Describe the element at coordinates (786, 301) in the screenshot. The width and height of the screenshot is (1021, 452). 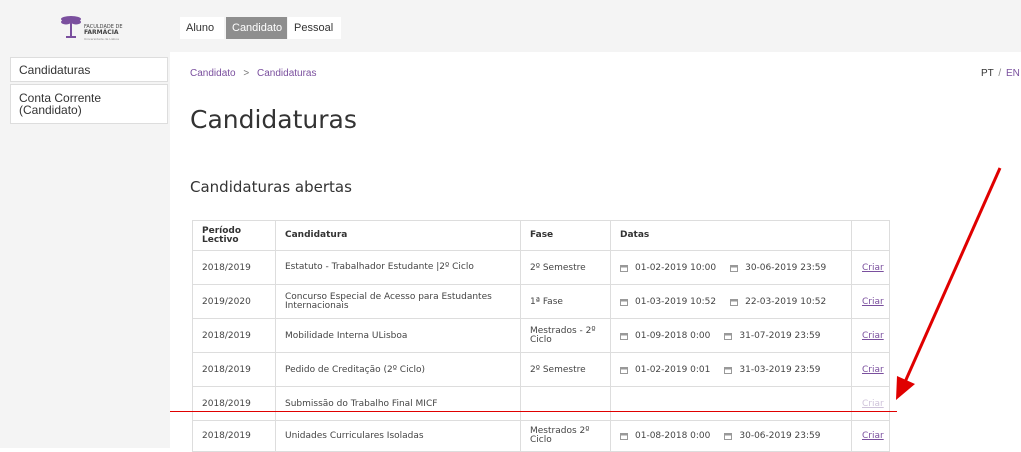
I see `end-date-text: 22-03-2019 10:52` at that location.